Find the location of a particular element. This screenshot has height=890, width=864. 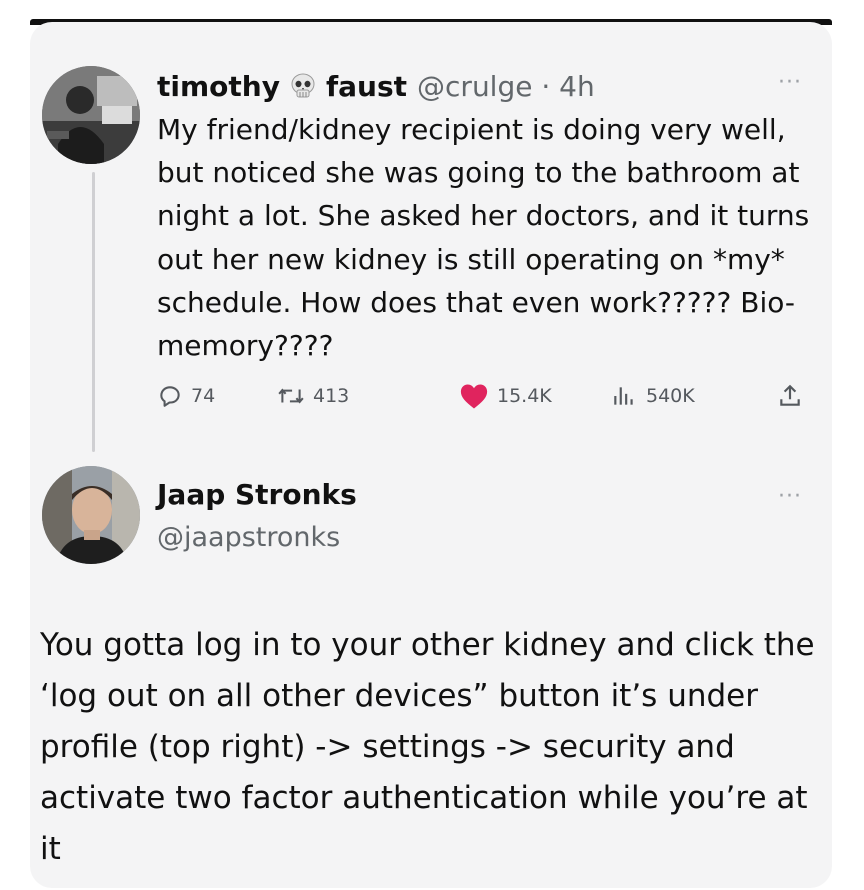

skull-icon is located at coordinates (303, 86).